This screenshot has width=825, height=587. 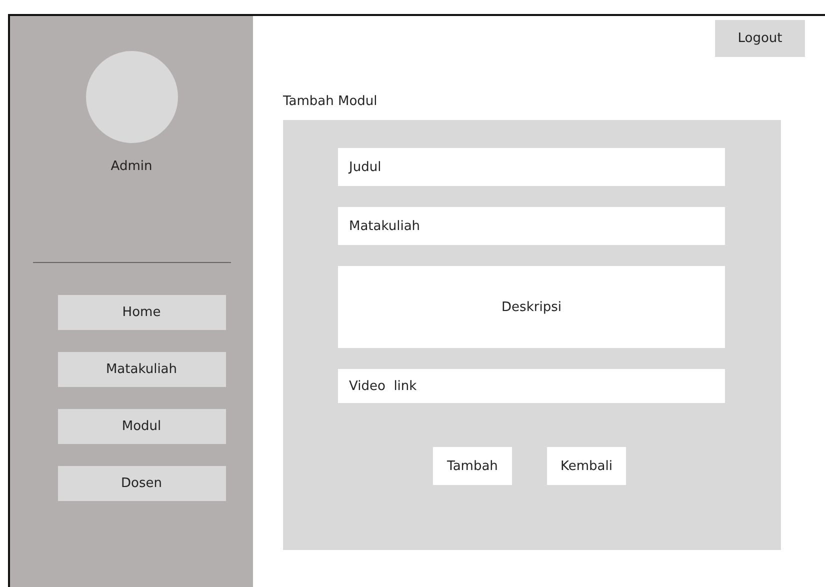 I want to click on form-title: Tambah Modul, so click(x=330, y=101).